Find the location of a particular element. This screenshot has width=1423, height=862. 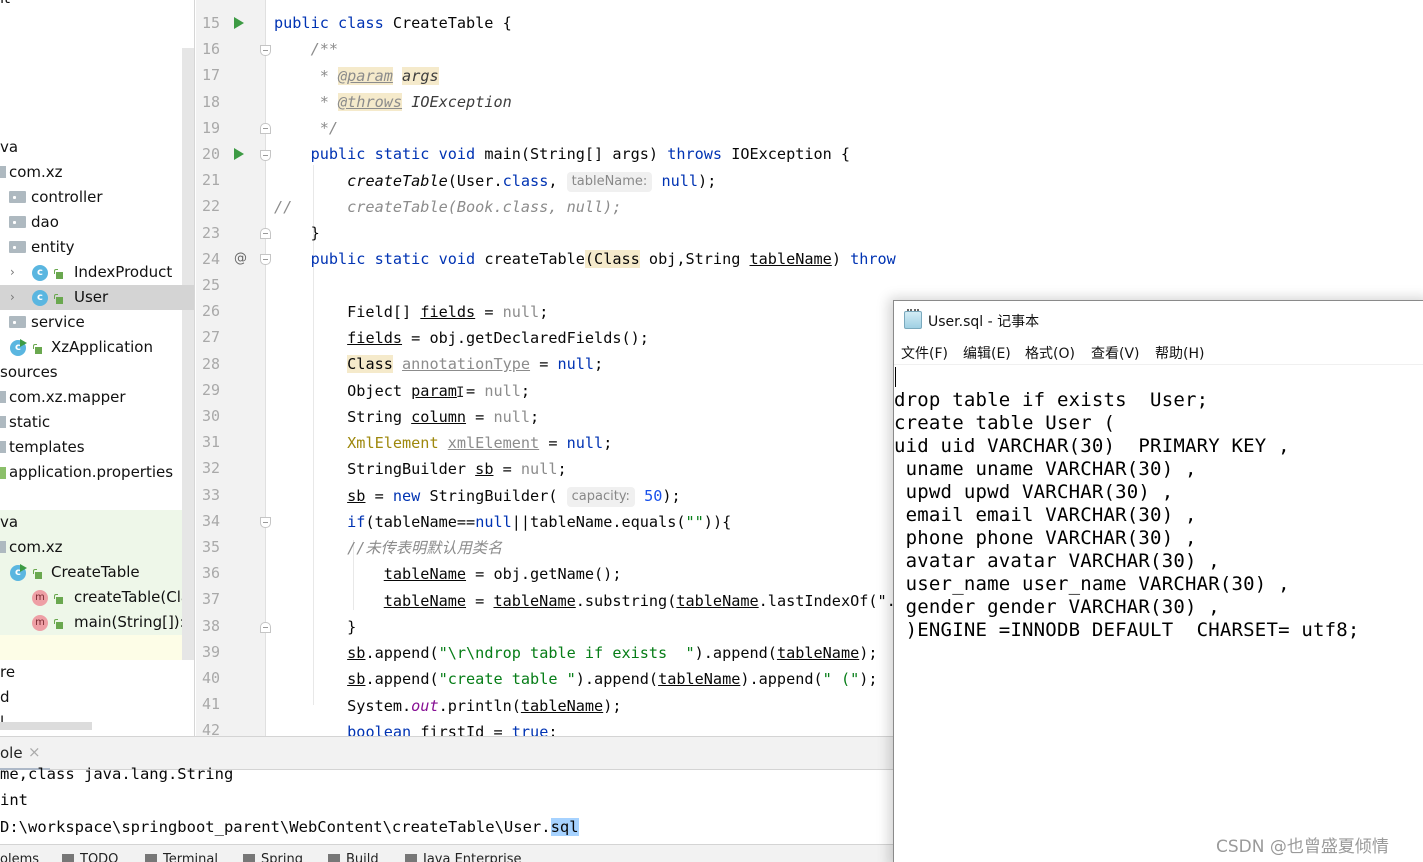

tree-item-root: it is located at coordinates (91, 5).